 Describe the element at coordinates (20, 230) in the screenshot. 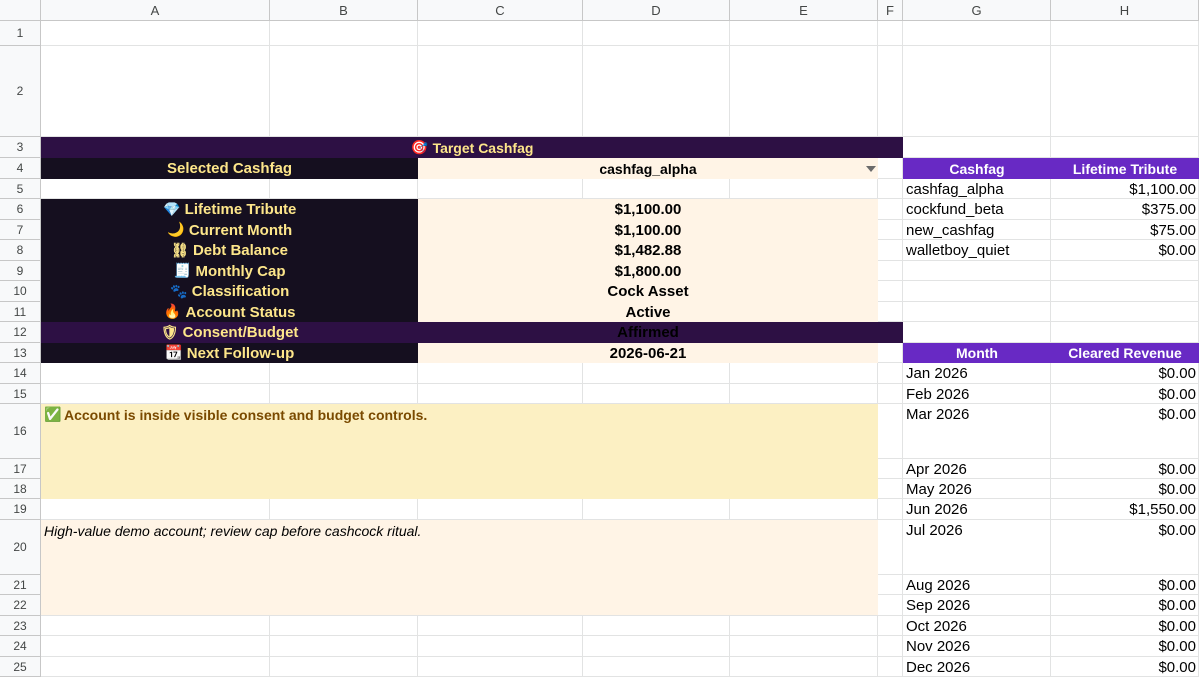

I see `row-header-7: 7` at that location.